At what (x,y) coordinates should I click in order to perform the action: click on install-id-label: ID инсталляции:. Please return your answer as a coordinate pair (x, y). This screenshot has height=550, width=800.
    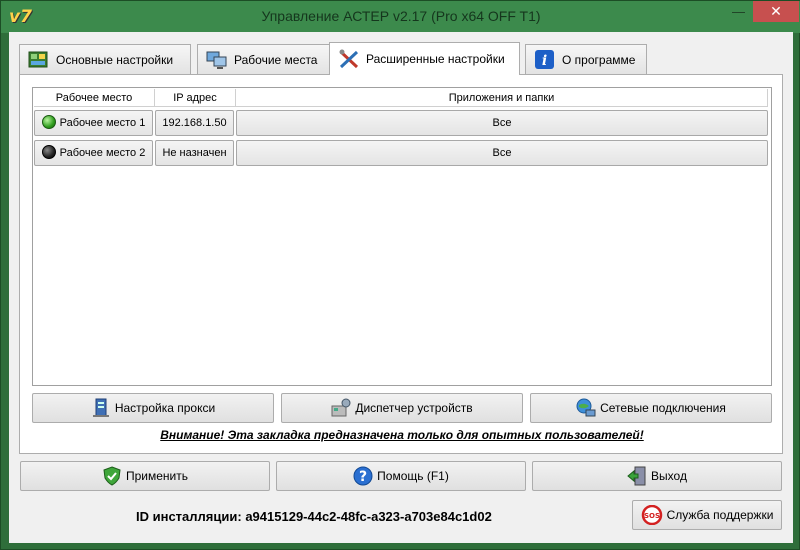
    Looking at the image, I should click on (189, 516).